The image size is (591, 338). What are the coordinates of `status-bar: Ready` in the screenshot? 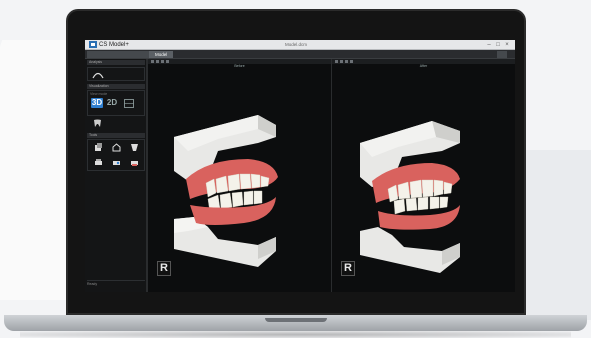 It's located at (116, 283).